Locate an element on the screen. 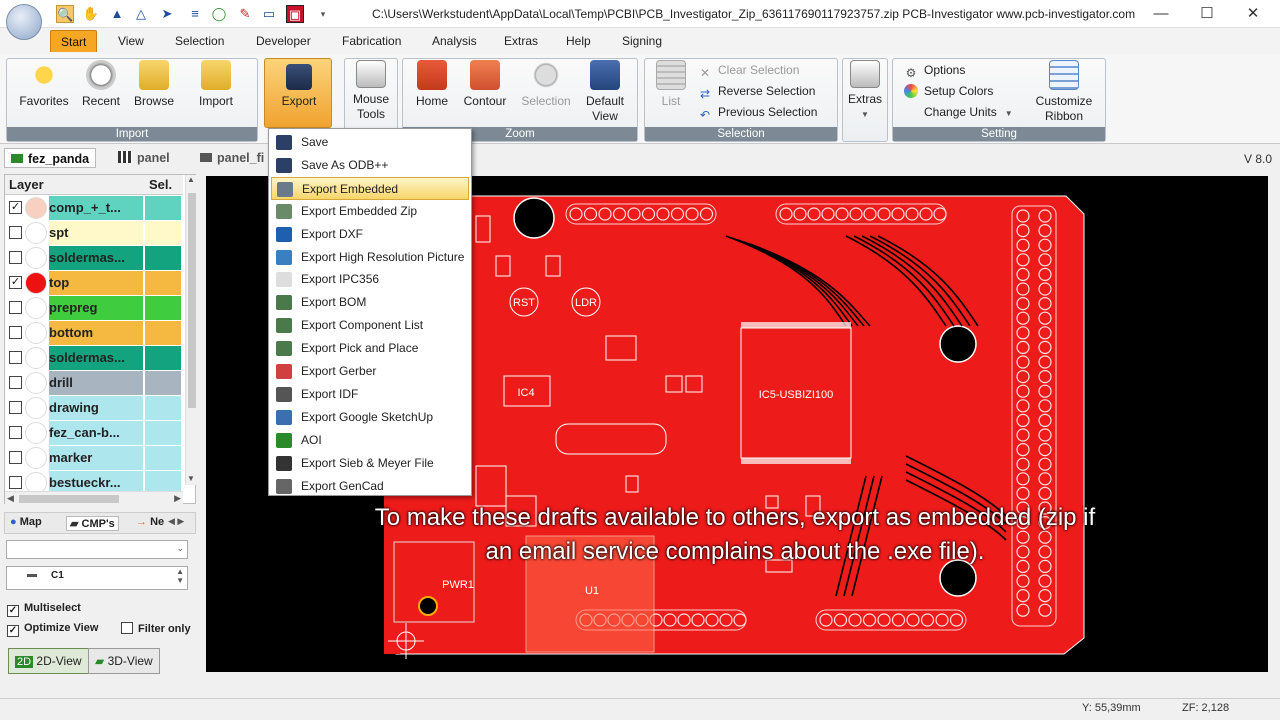 The image size is (1280, 720). tab-view: View is located at coordinates (131, 41).